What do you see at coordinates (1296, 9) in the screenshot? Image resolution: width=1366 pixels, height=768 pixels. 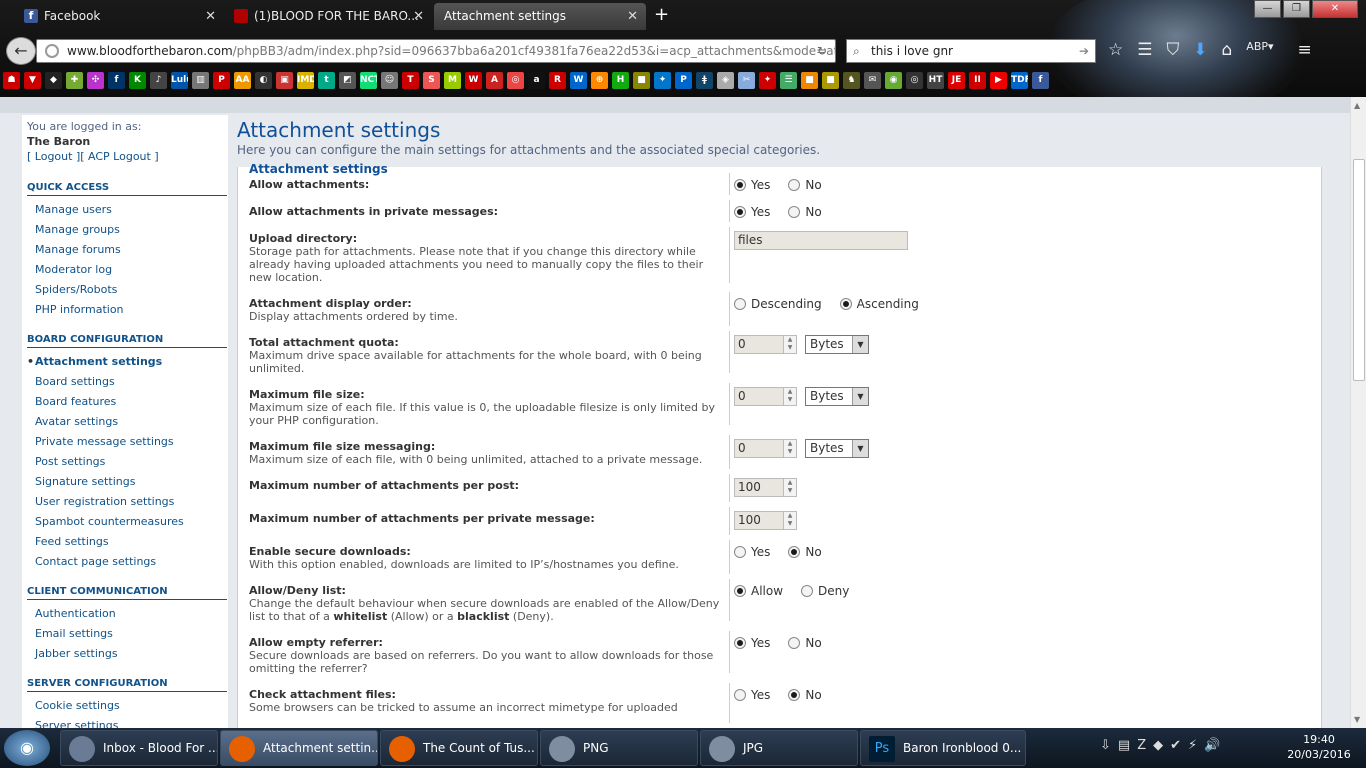 I see `restore-icon: ❐` at bounding box center [1296, 9].